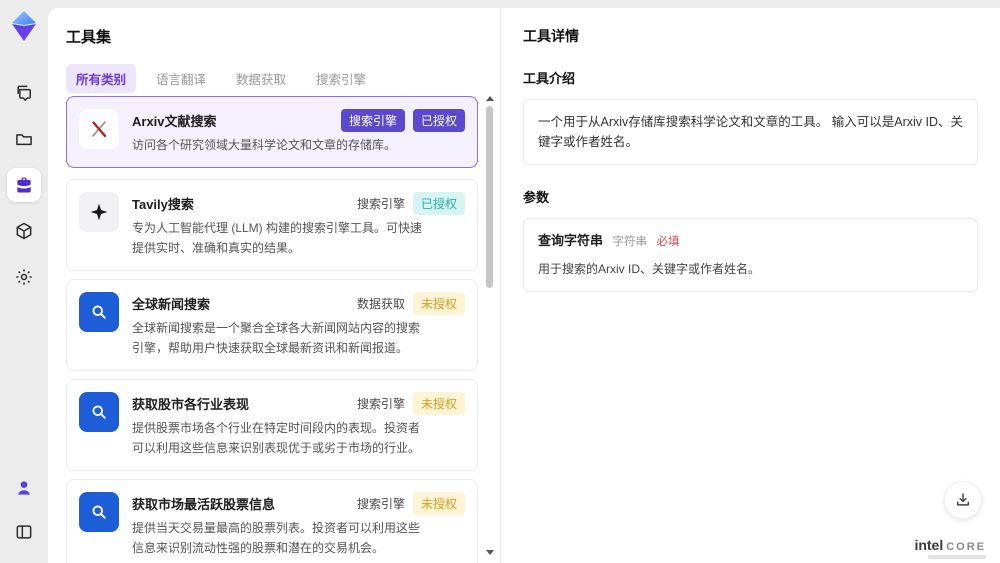 This screenshot has height=563, width=1000. I want to click on download-icon, so click(963, 499).